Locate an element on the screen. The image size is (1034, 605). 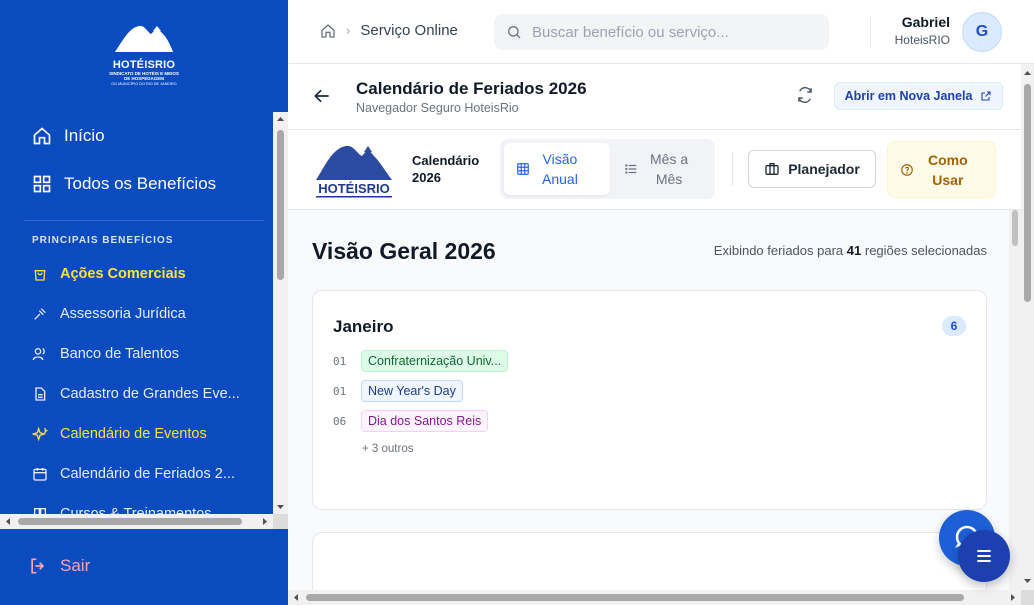
chevron-right-icon: › is located at coordinates (348, 30).